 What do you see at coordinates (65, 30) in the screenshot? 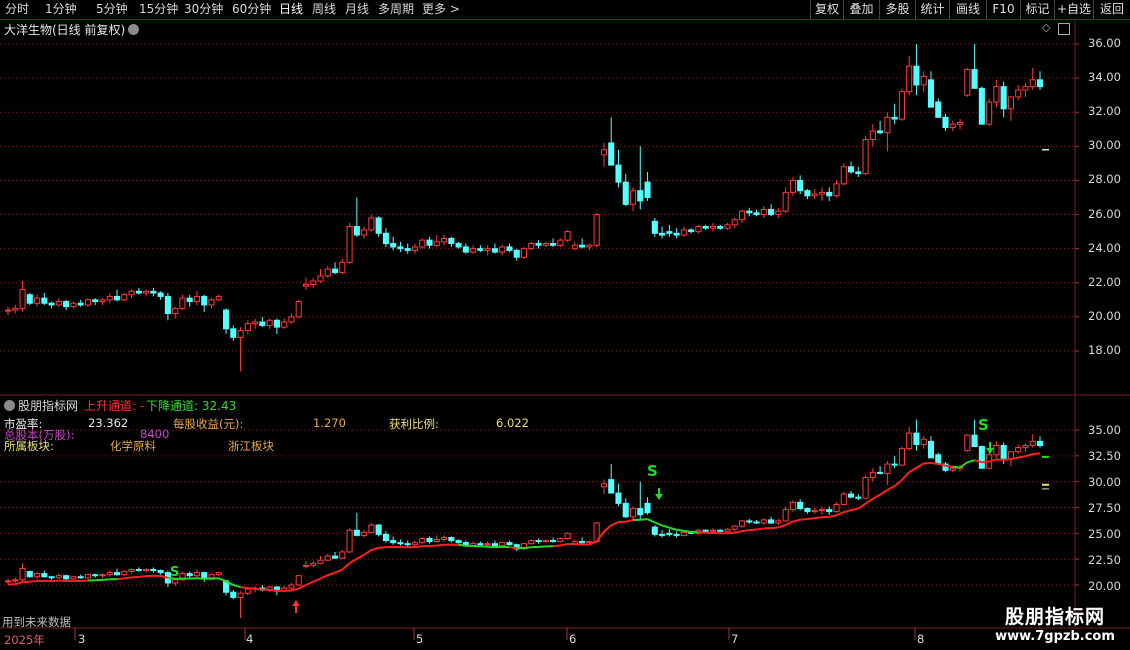
I see `stock-title: 大洋生物(日线 前复权)` at bounding box center [65, 30].